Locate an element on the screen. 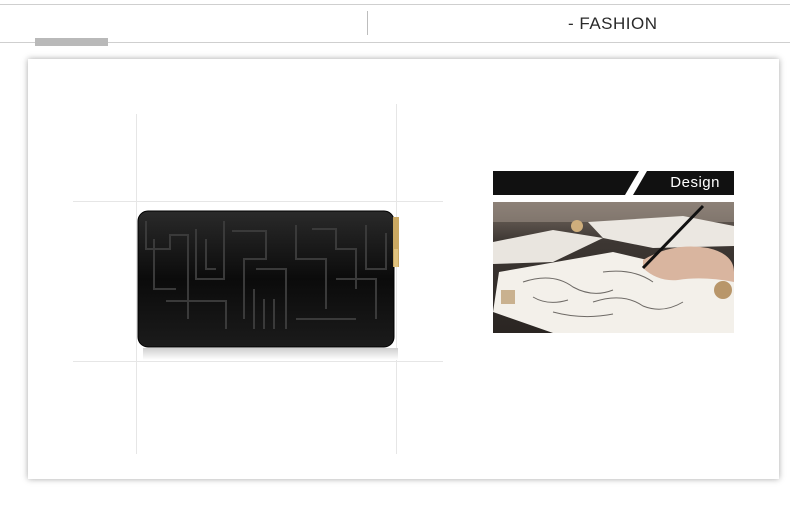 The image size is (790, 506). design-sketch-photo is located at coordinates (613, 267).